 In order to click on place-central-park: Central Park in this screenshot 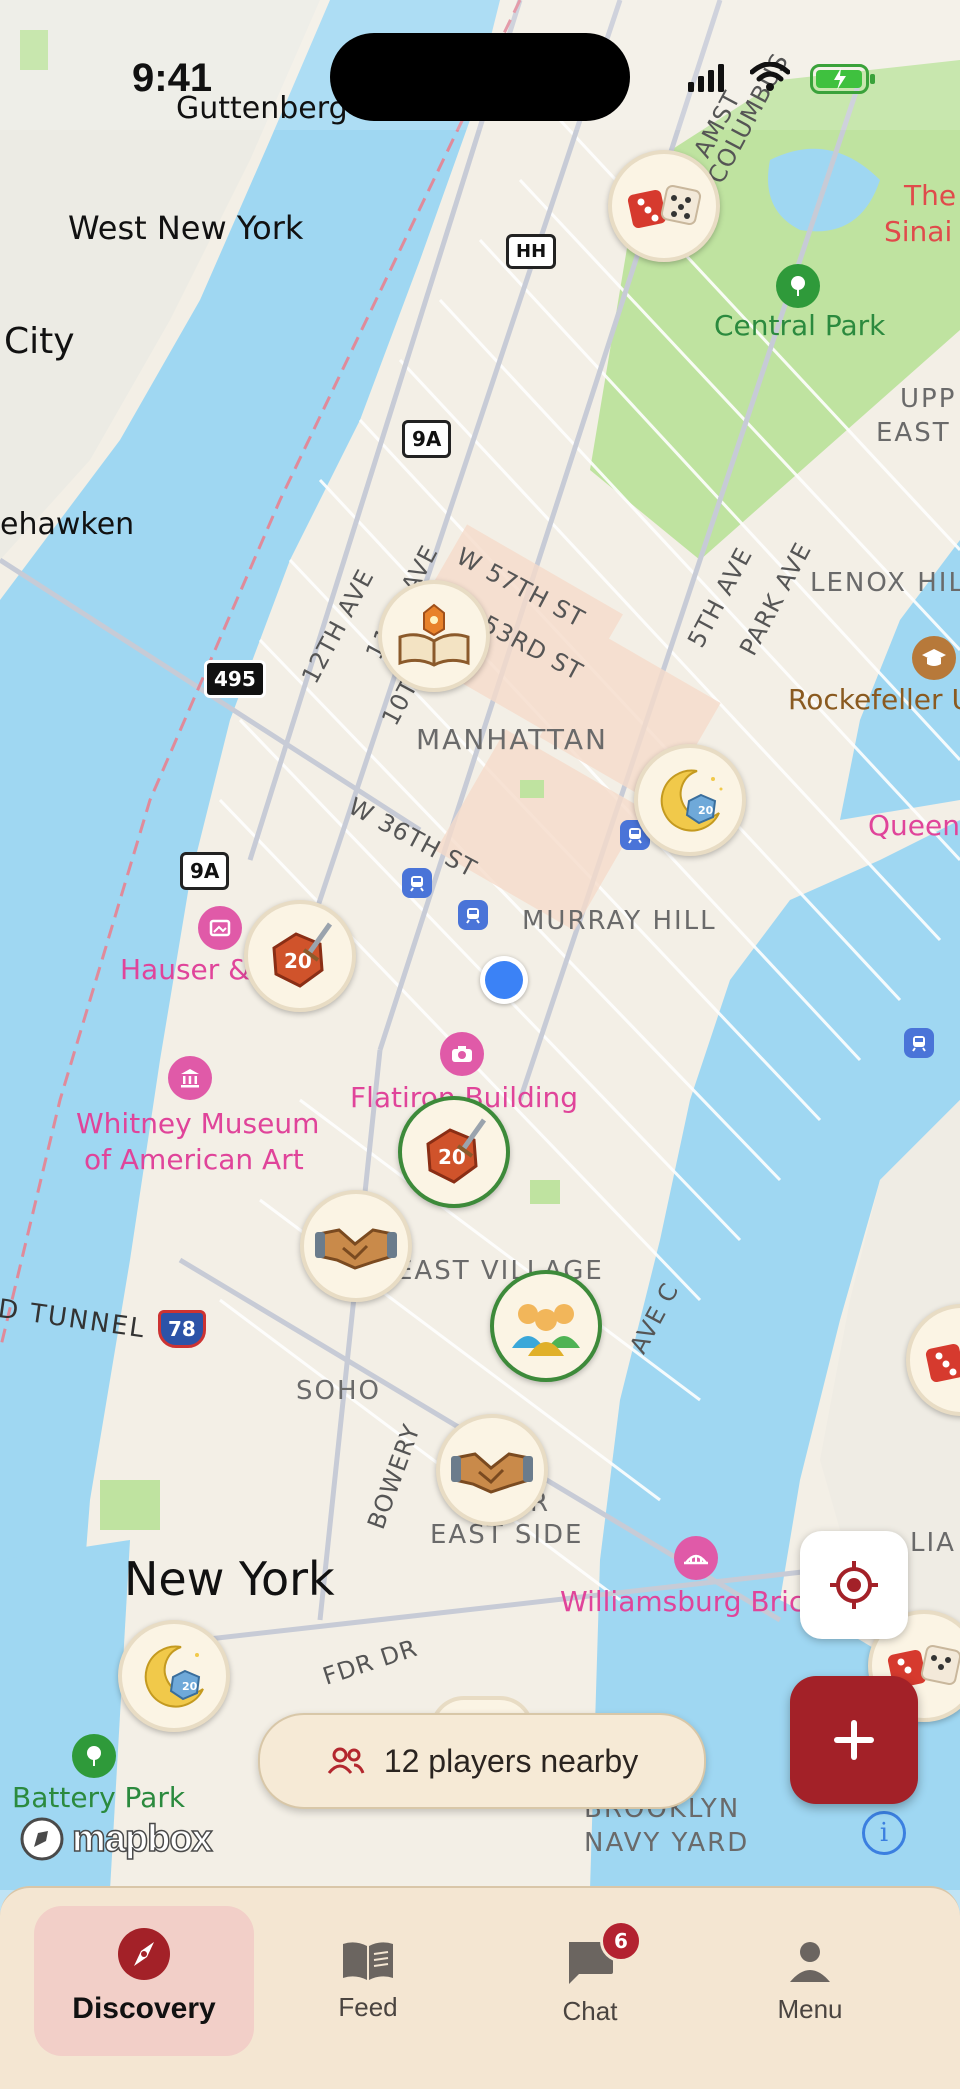, I will do `click(800, 325)`.